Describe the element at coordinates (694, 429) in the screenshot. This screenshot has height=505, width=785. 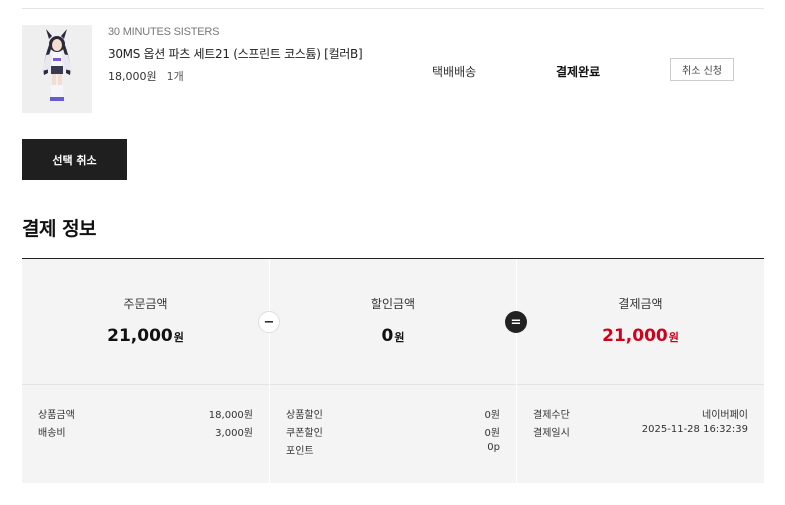
I see `detail-value: 2025-11-28 16:32:39` at that location.